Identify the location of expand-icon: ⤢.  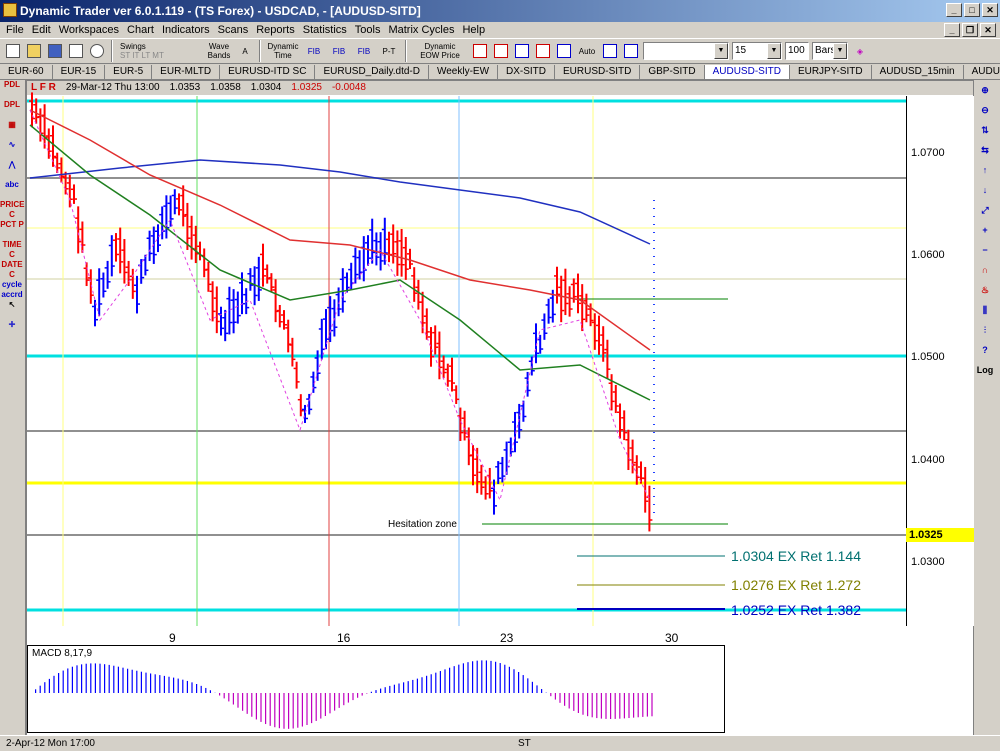
(985, 210).